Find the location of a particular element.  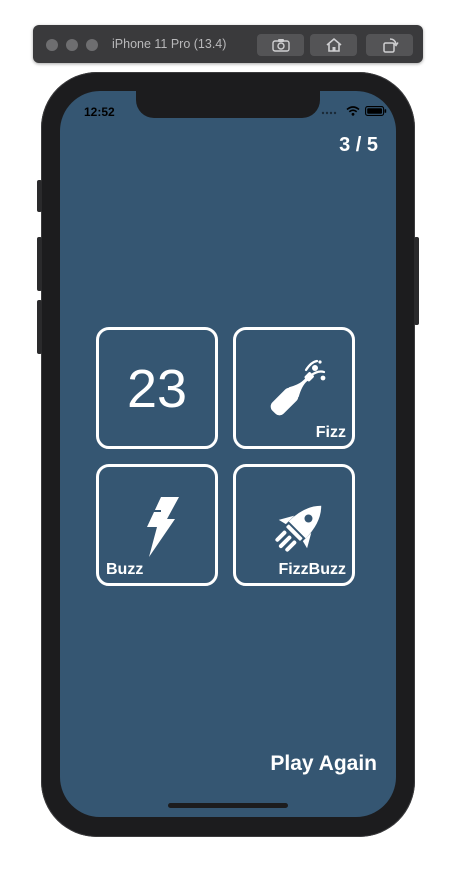

champagne-bottle-icon is located at coordinates (298, 387).